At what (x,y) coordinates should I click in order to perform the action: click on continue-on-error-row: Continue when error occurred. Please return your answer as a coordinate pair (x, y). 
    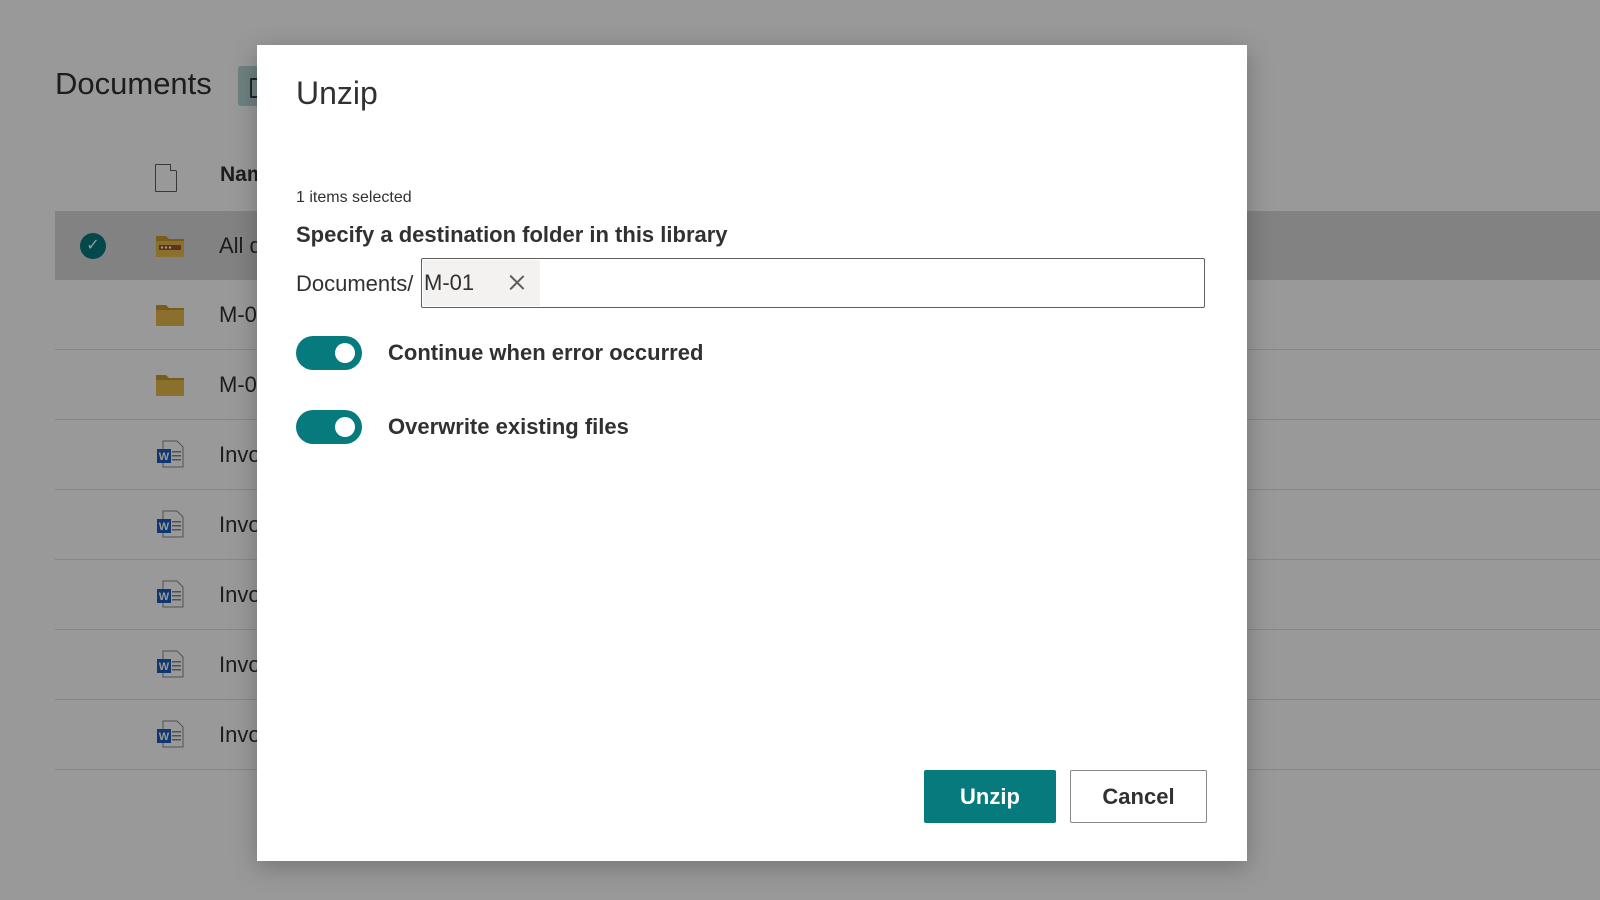
    Looking at the image, I should click on (499, 353).